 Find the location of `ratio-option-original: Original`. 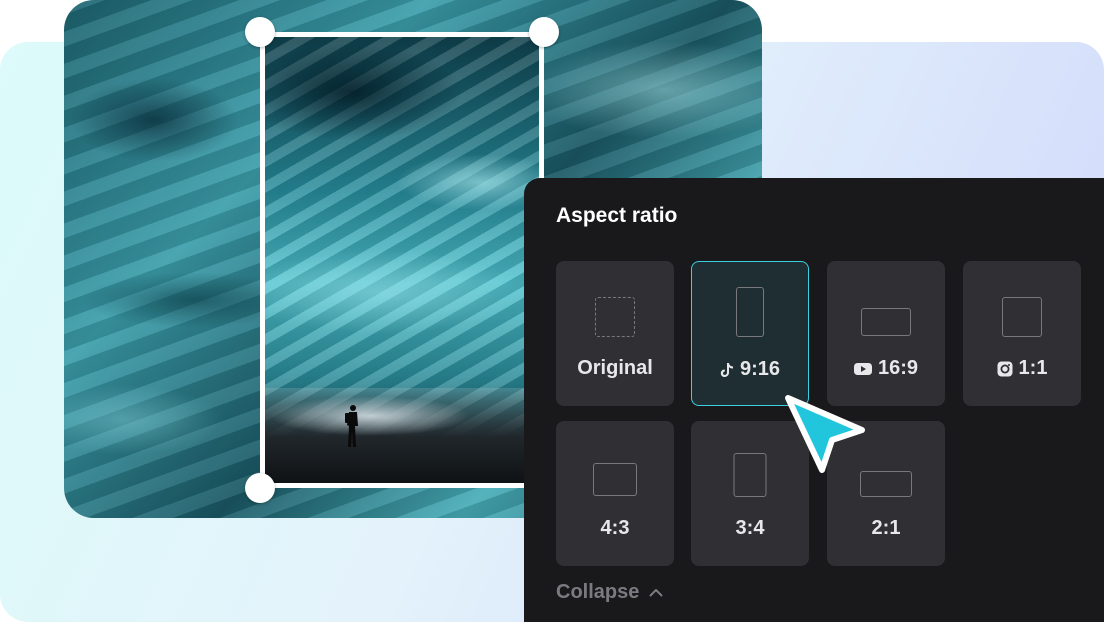

ratio-option-original: Original is located at coordinates (615, 333).